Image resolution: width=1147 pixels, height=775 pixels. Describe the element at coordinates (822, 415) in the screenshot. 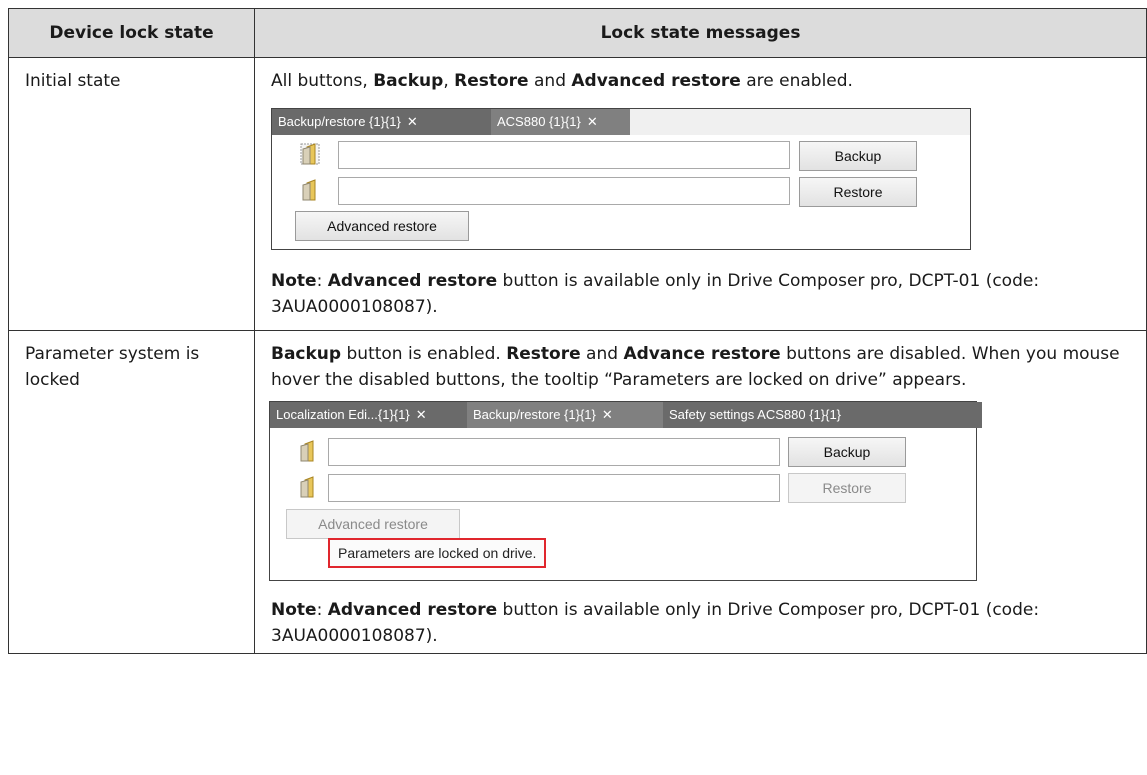

I see `tab-safety-settings: Safety settings ACS880 {1}{1}` at that location.